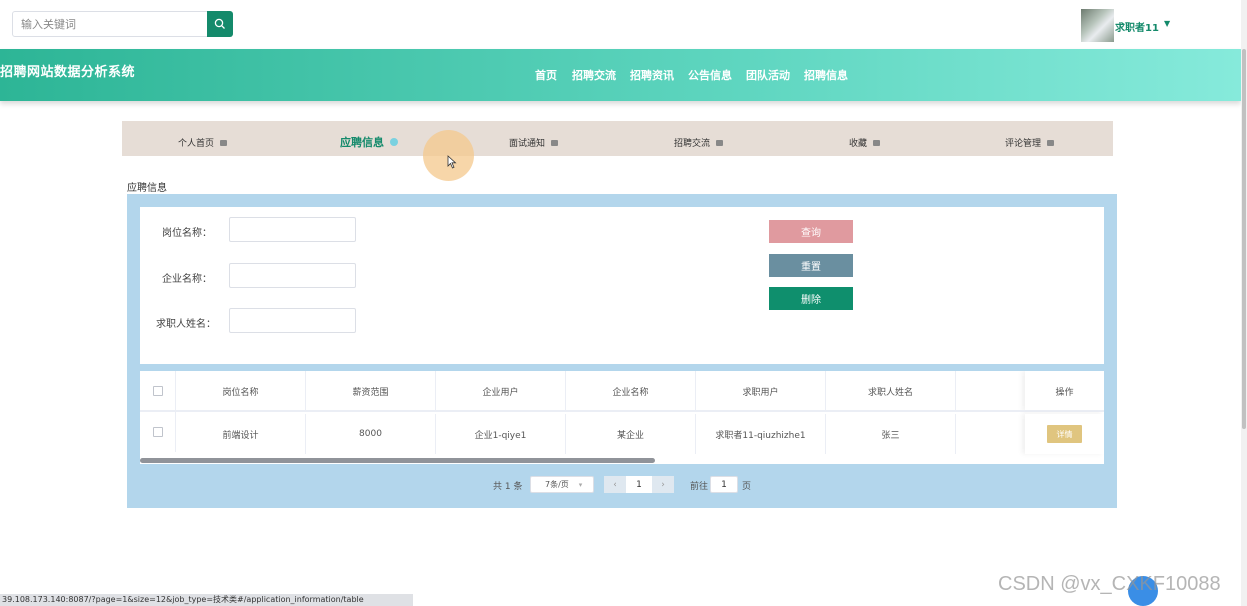 The image size is (1247, 606). Describe the element at coordinates (68, 72) in the screenshot. I see `site-title: 招聘网站数据分析系统` at that location.